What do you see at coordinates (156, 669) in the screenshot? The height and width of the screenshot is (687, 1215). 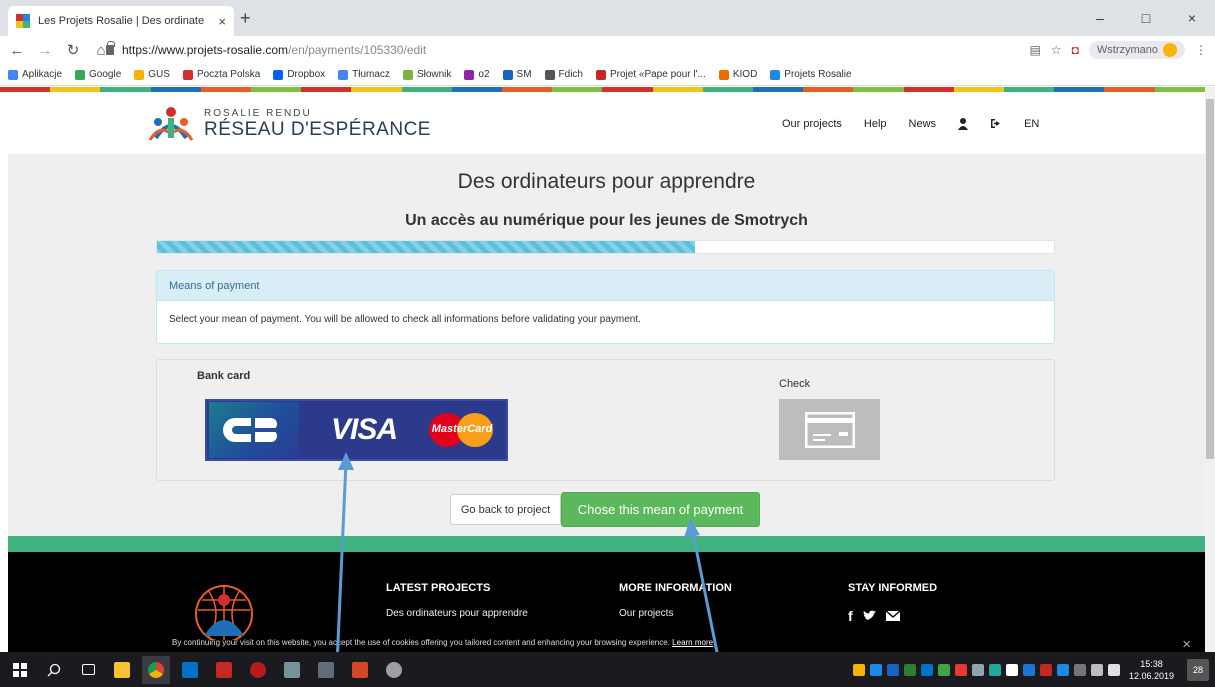 I see `chrome-icon` at bounding box center [156, 669].